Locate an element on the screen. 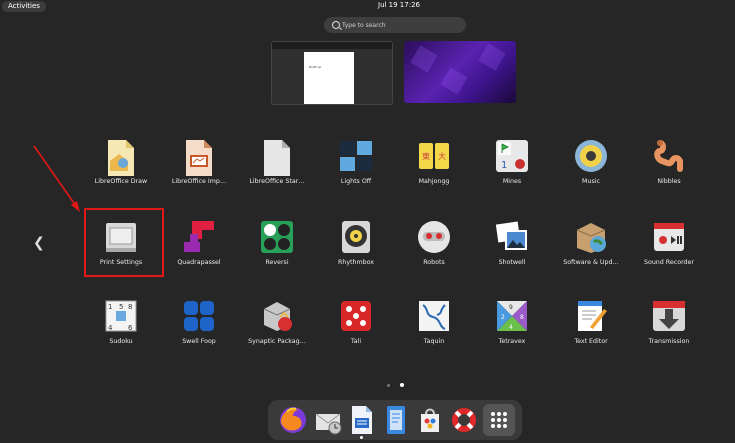  app-label: Taquin is located at coordinates (434, 341).